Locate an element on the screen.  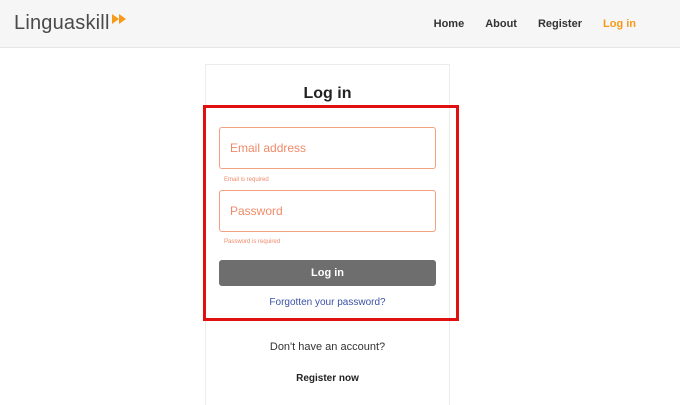
main-nav: Home About Register Log in is located at coordinates (524, 24).